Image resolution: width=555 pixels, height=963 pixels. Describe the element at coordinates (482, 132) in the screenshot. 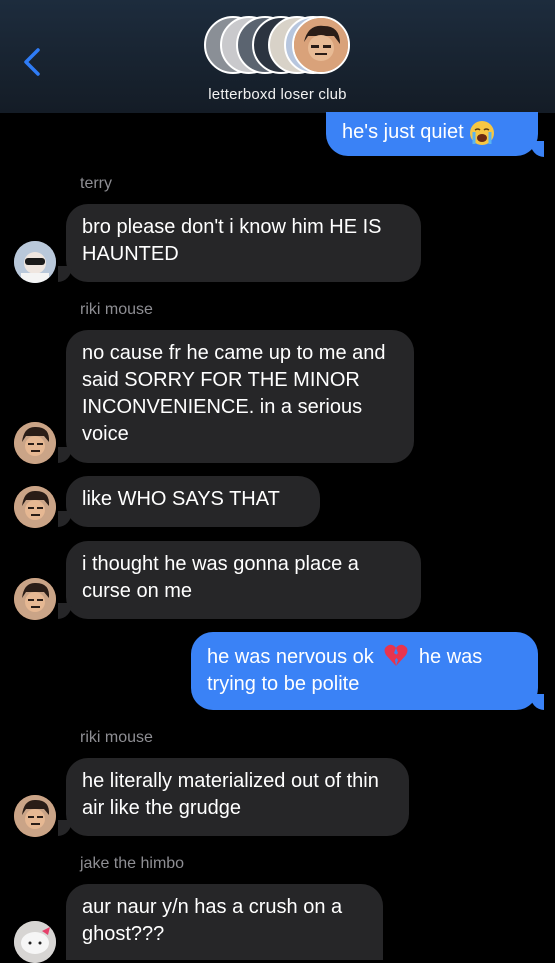

I see `crying-face-icon` at that location.